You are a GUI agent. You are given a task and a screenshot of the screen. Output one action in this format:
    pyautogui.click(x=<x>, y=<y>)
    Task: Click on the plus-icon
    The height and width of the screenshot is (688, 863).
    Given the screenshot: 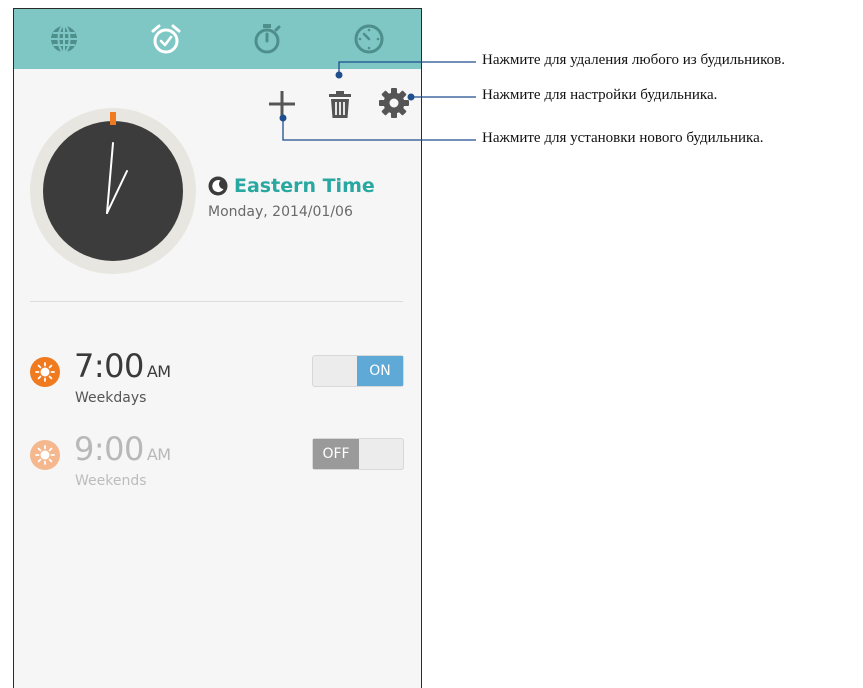 What is the action you would take?
    pyautogui.click(x=282, y=104)
    